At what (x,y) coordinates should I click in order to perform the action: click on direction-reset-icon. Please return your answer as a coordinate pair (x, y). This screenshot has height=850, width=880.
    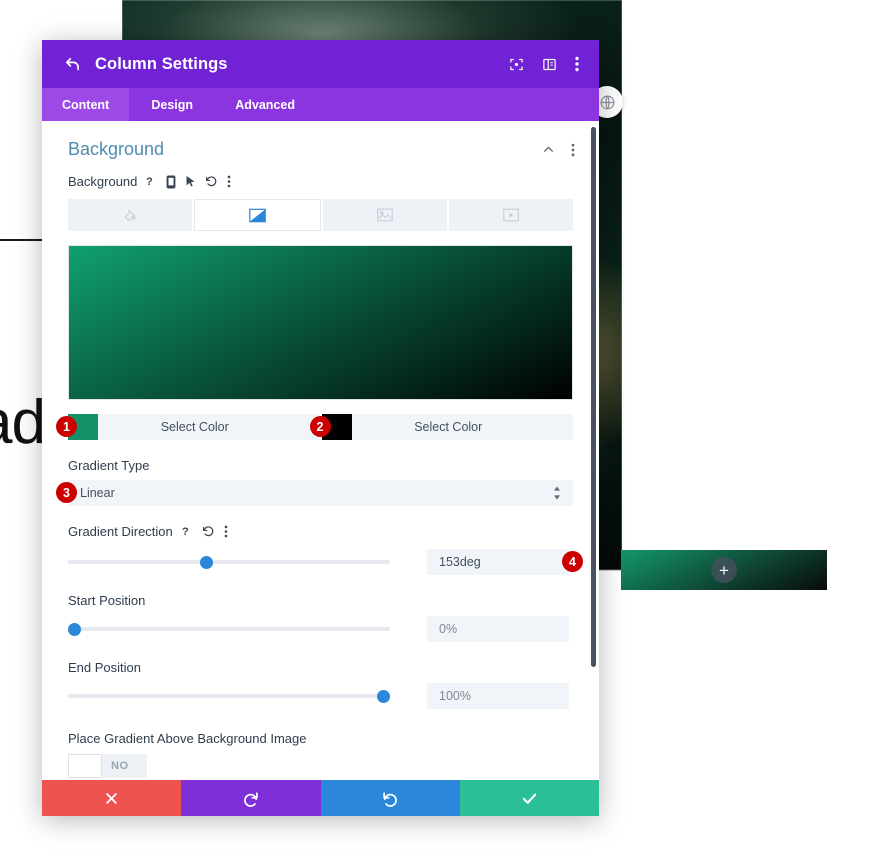
    Looking at the image, I should click on (208, 531).